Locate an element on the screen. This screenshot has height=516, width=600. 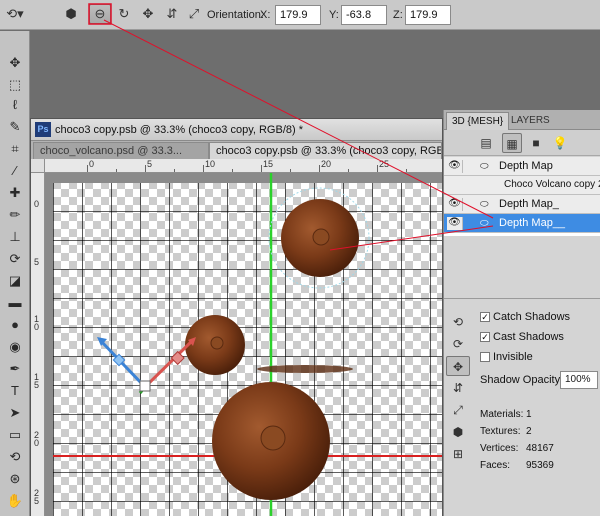
lasso-tool-icon: ℓ is located at coordinates (15, 105).